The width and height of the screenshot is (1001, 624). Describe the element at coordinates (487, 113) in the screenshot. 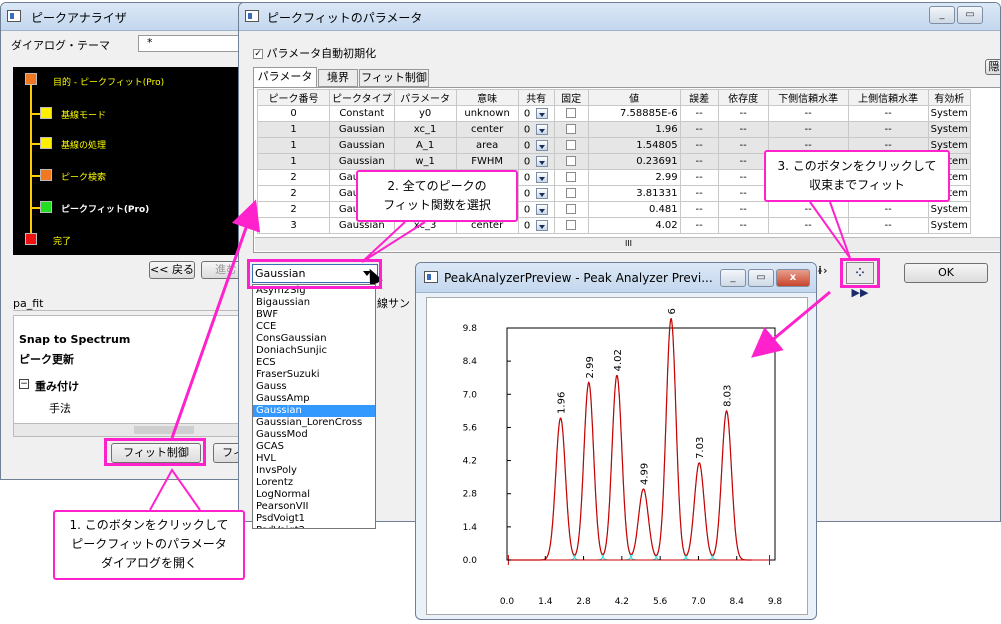

I see `table-cell: unknown` at that location.